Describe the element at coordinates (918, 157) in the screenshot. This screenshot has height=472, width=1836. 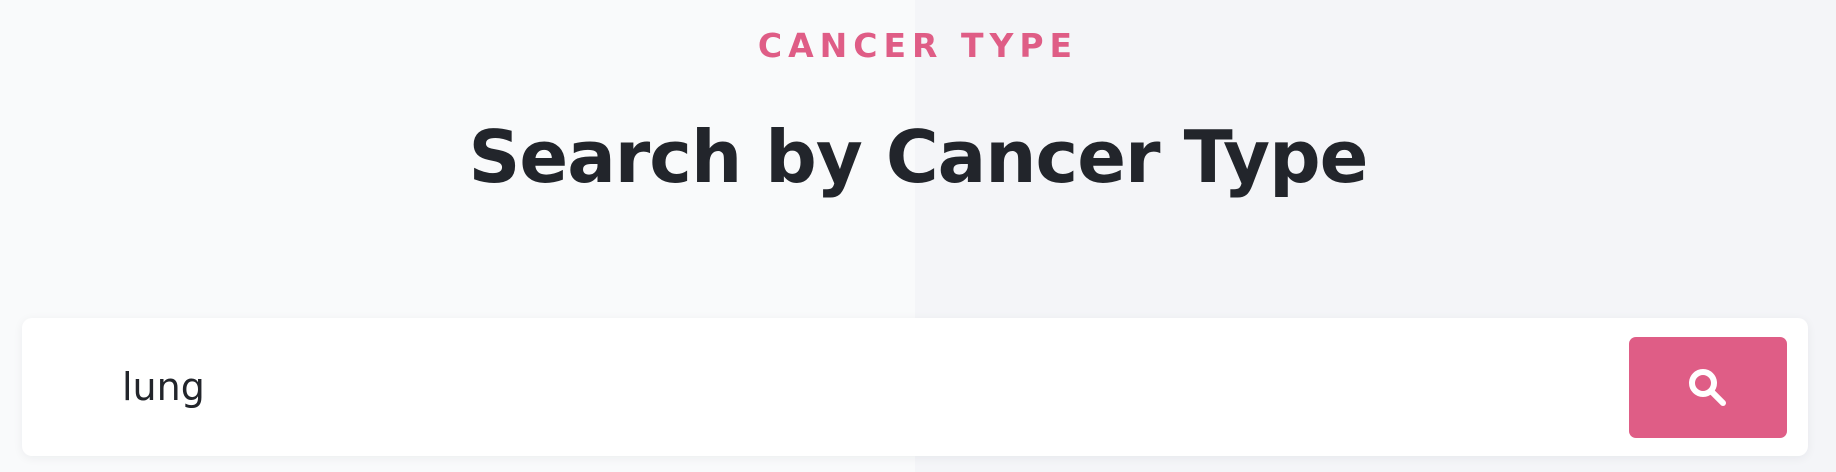
I see `page-title: Search by Cancer Type` at that location.